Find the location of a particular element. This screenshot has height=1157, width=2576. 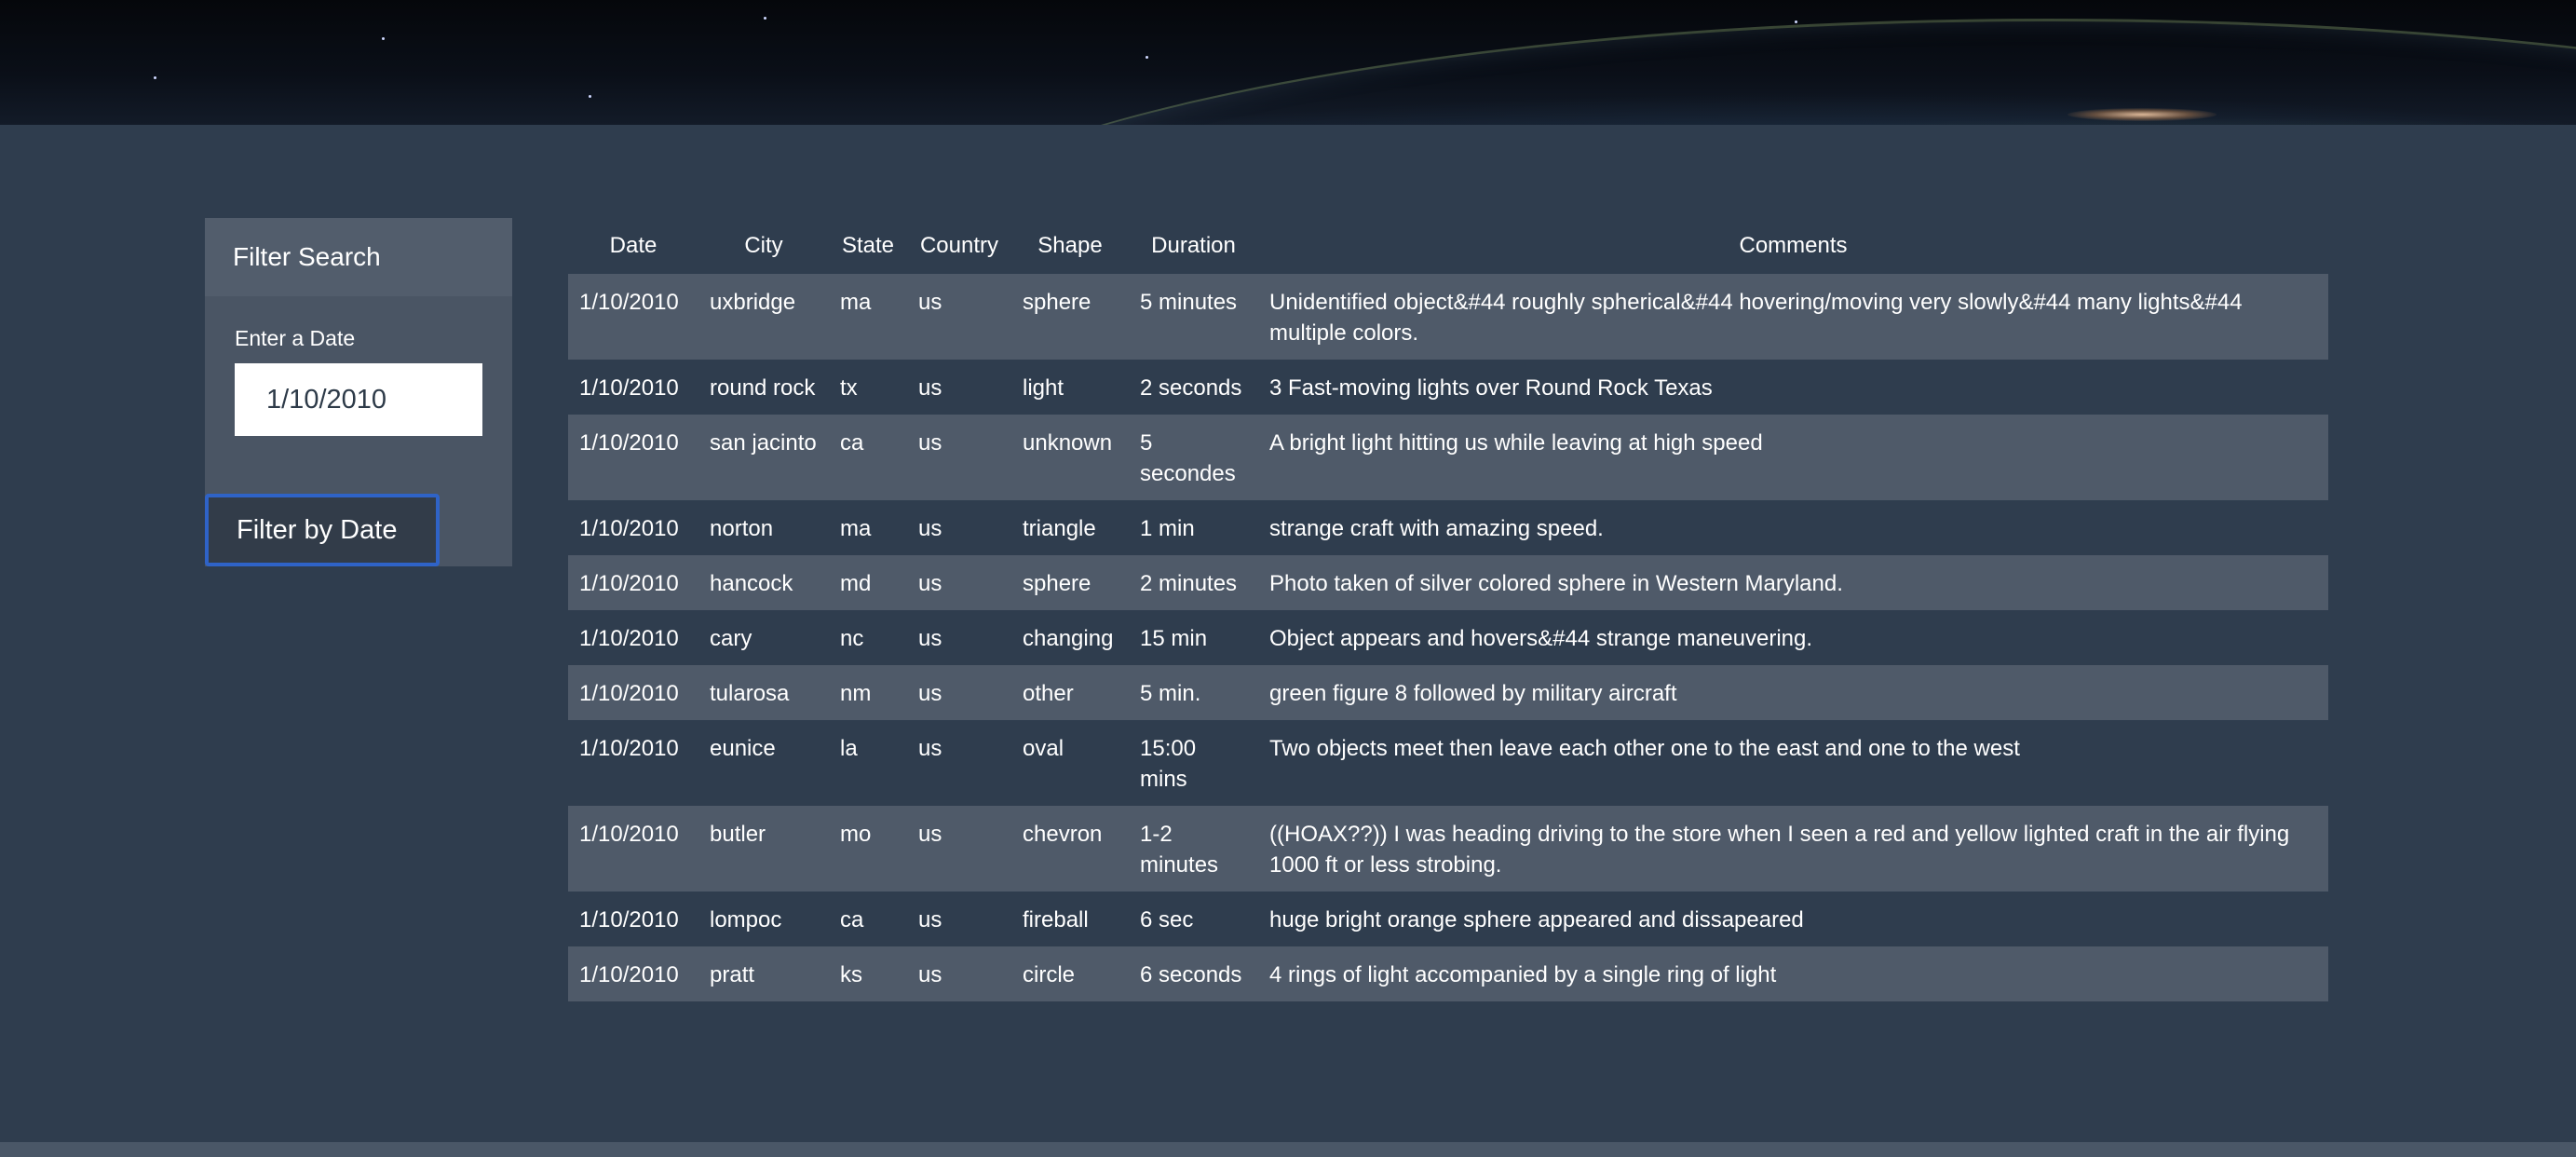

cell-city: pratt is located at coordinates (732, 974).